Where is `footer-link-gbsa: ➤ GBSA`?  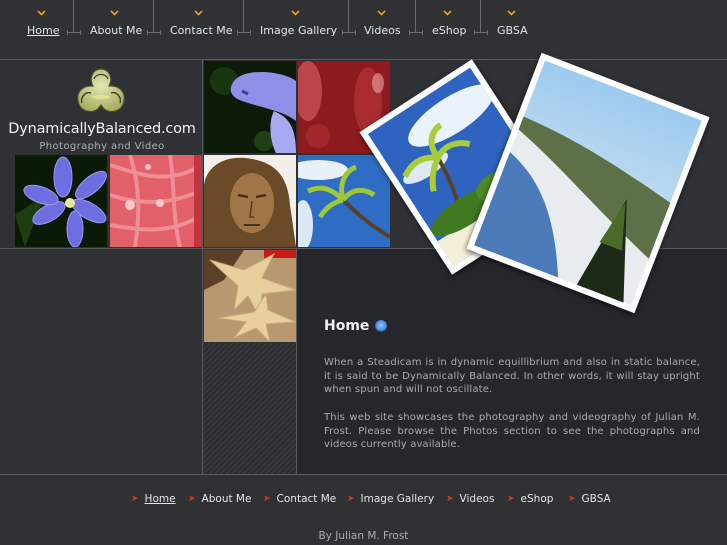
footer-link-gbsa: ➤ GBSA is located at coordinates (589, 499).